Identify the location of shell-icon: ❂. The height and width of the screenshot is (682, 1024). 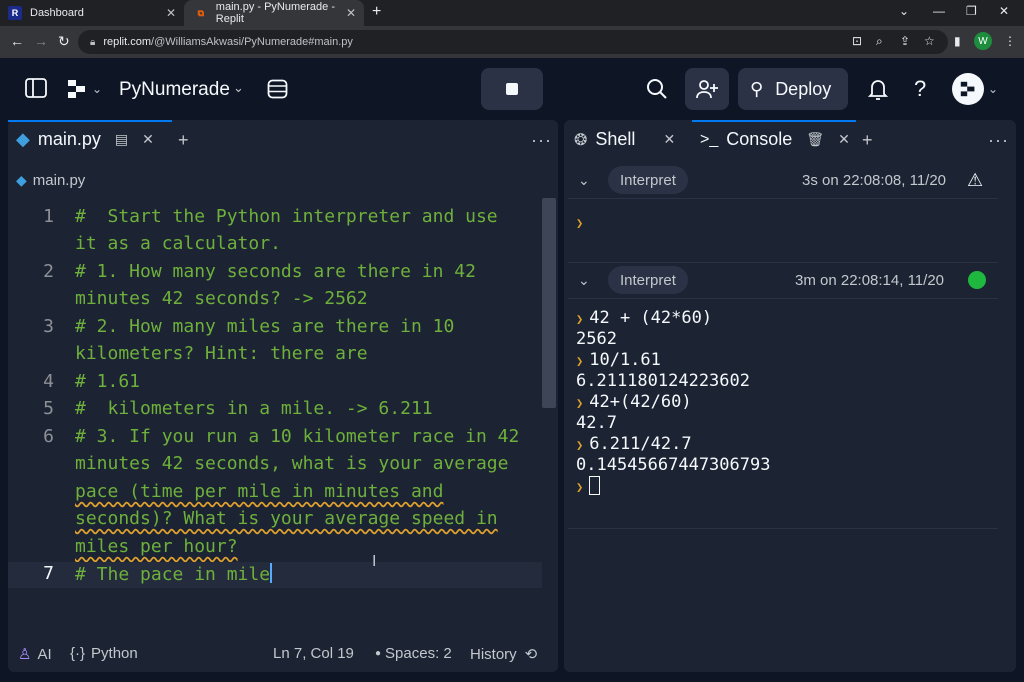
(581, 140).